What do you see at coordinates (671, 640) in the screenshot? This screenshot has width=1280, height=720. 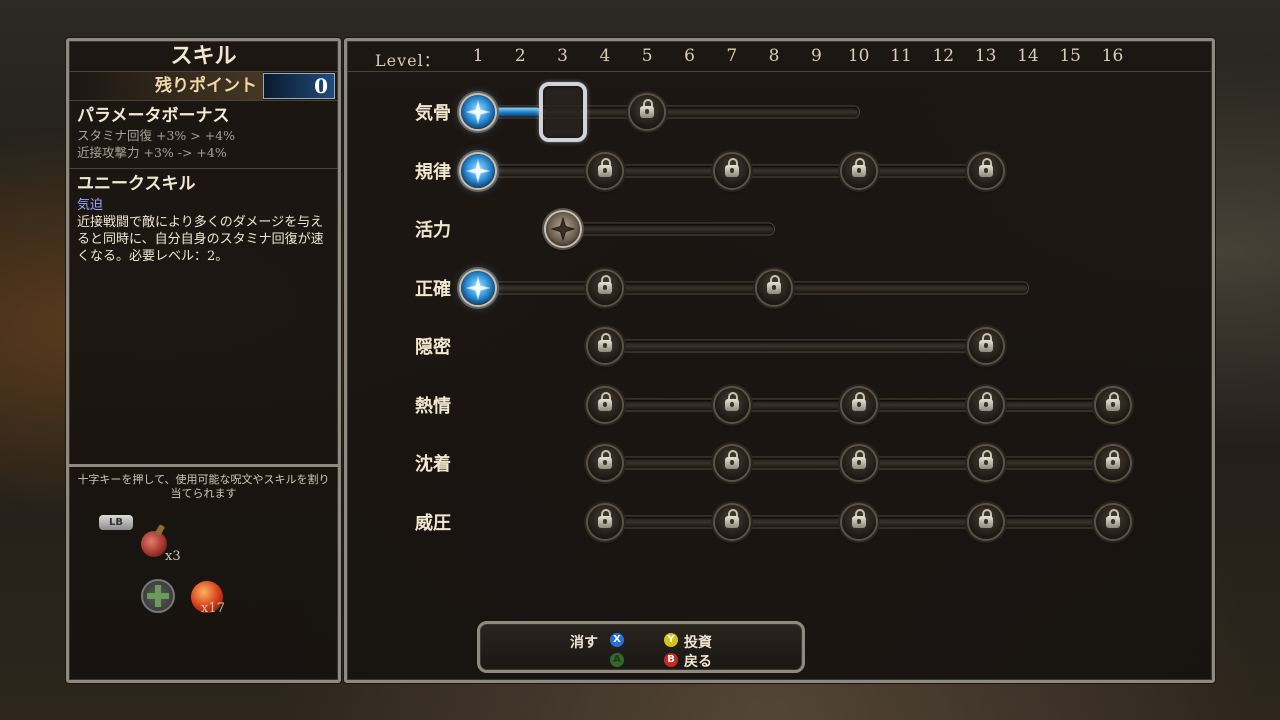 I see `y-button-icon: Y` at bounding box center [671, 640].